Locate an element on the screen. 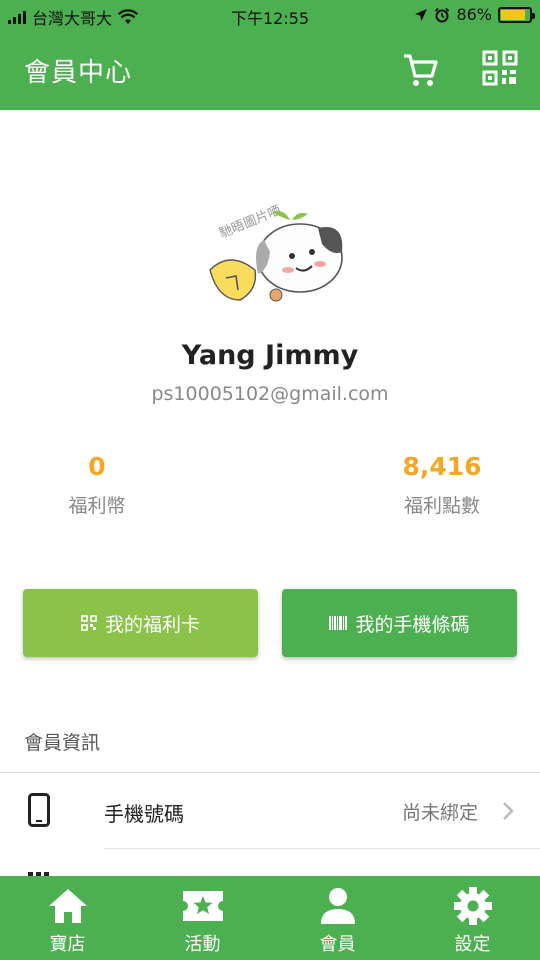 Image resolution: width=540 pixels, height=960 pixels. phone-number-label: 手機號碼 is located at coordinates (144, 814).